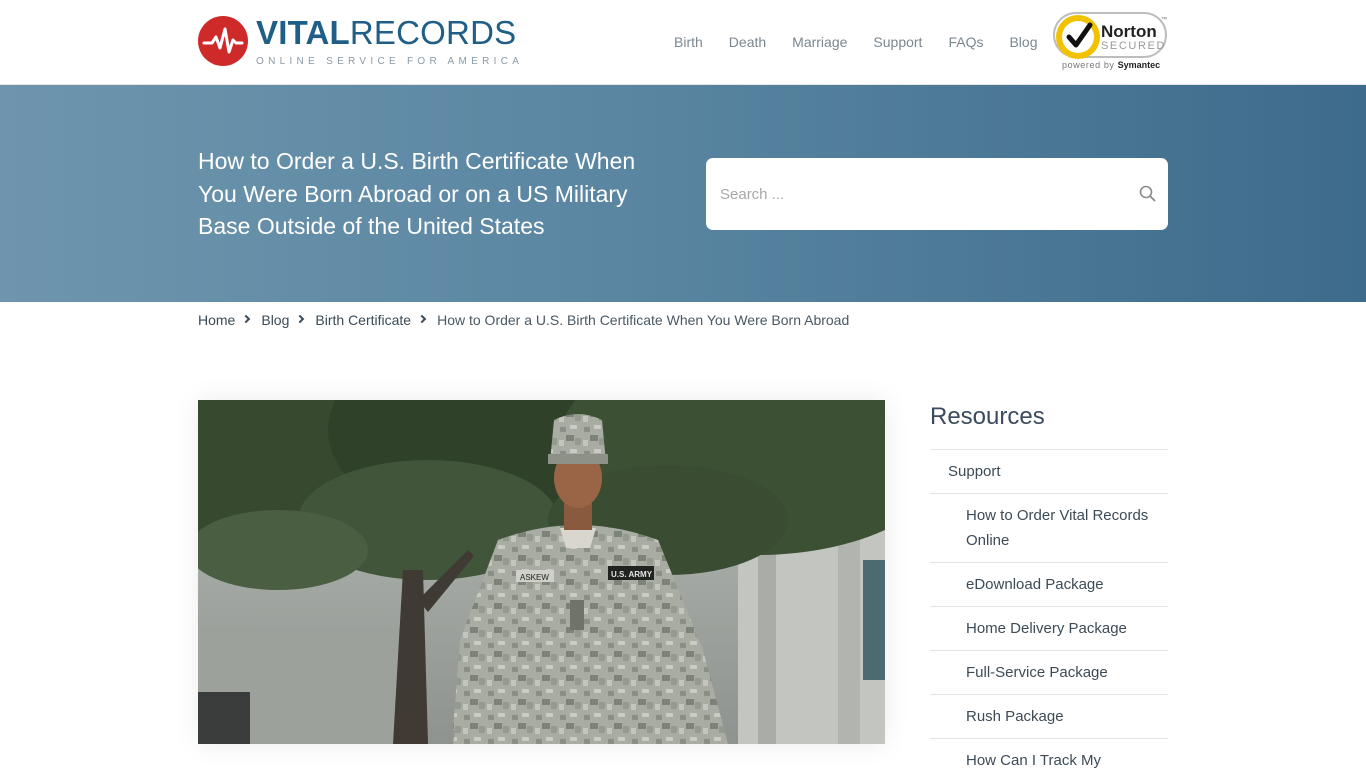 The width and height of the screenshot is (1366, 768). What do you see at coordinates (1133, 46) in the screenshot?
I see `norton-secured-label: SECURED` at bounding box center [1133, 46].